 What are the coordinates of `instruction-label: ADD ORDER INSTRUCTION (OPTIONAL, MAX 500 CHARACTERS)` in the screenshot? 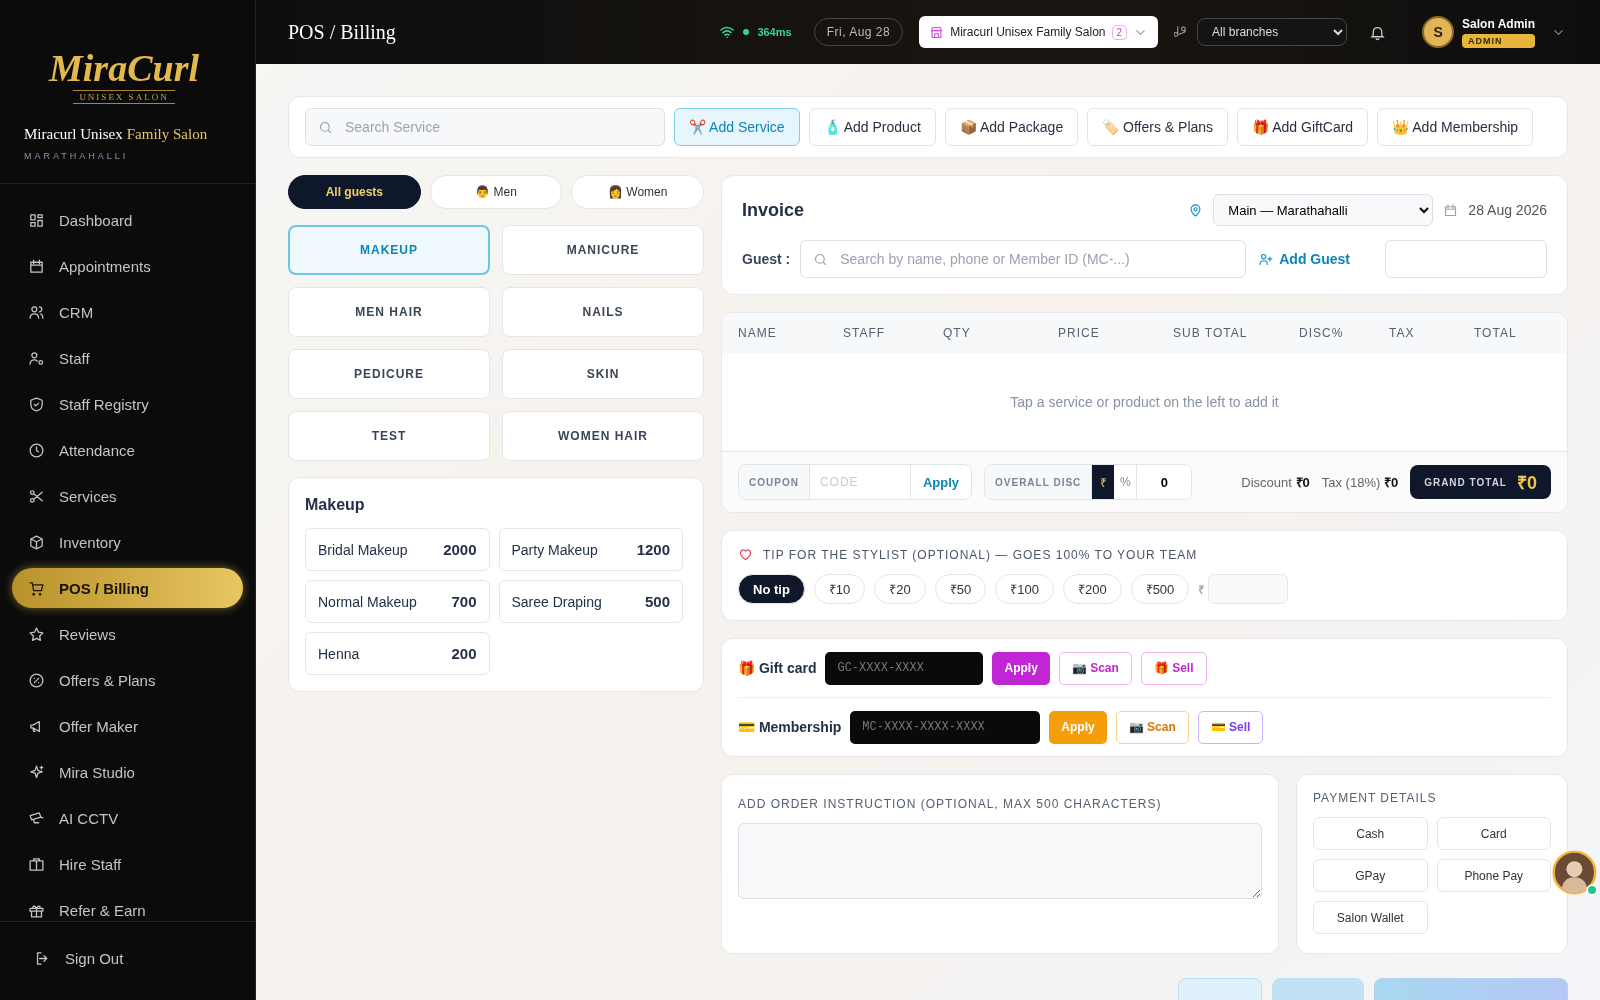 It's located at (950, 804).